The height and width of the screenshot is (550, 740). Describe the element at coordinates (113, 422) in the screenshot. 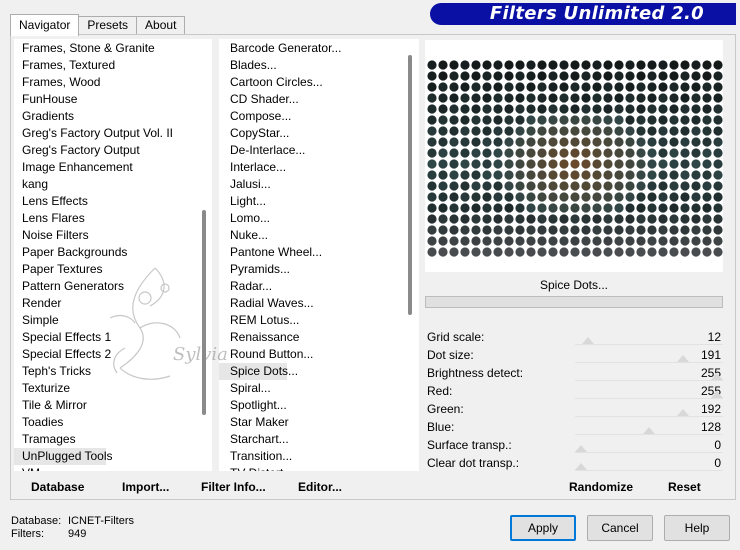

I see `category-list-item: Toadies` at that location.